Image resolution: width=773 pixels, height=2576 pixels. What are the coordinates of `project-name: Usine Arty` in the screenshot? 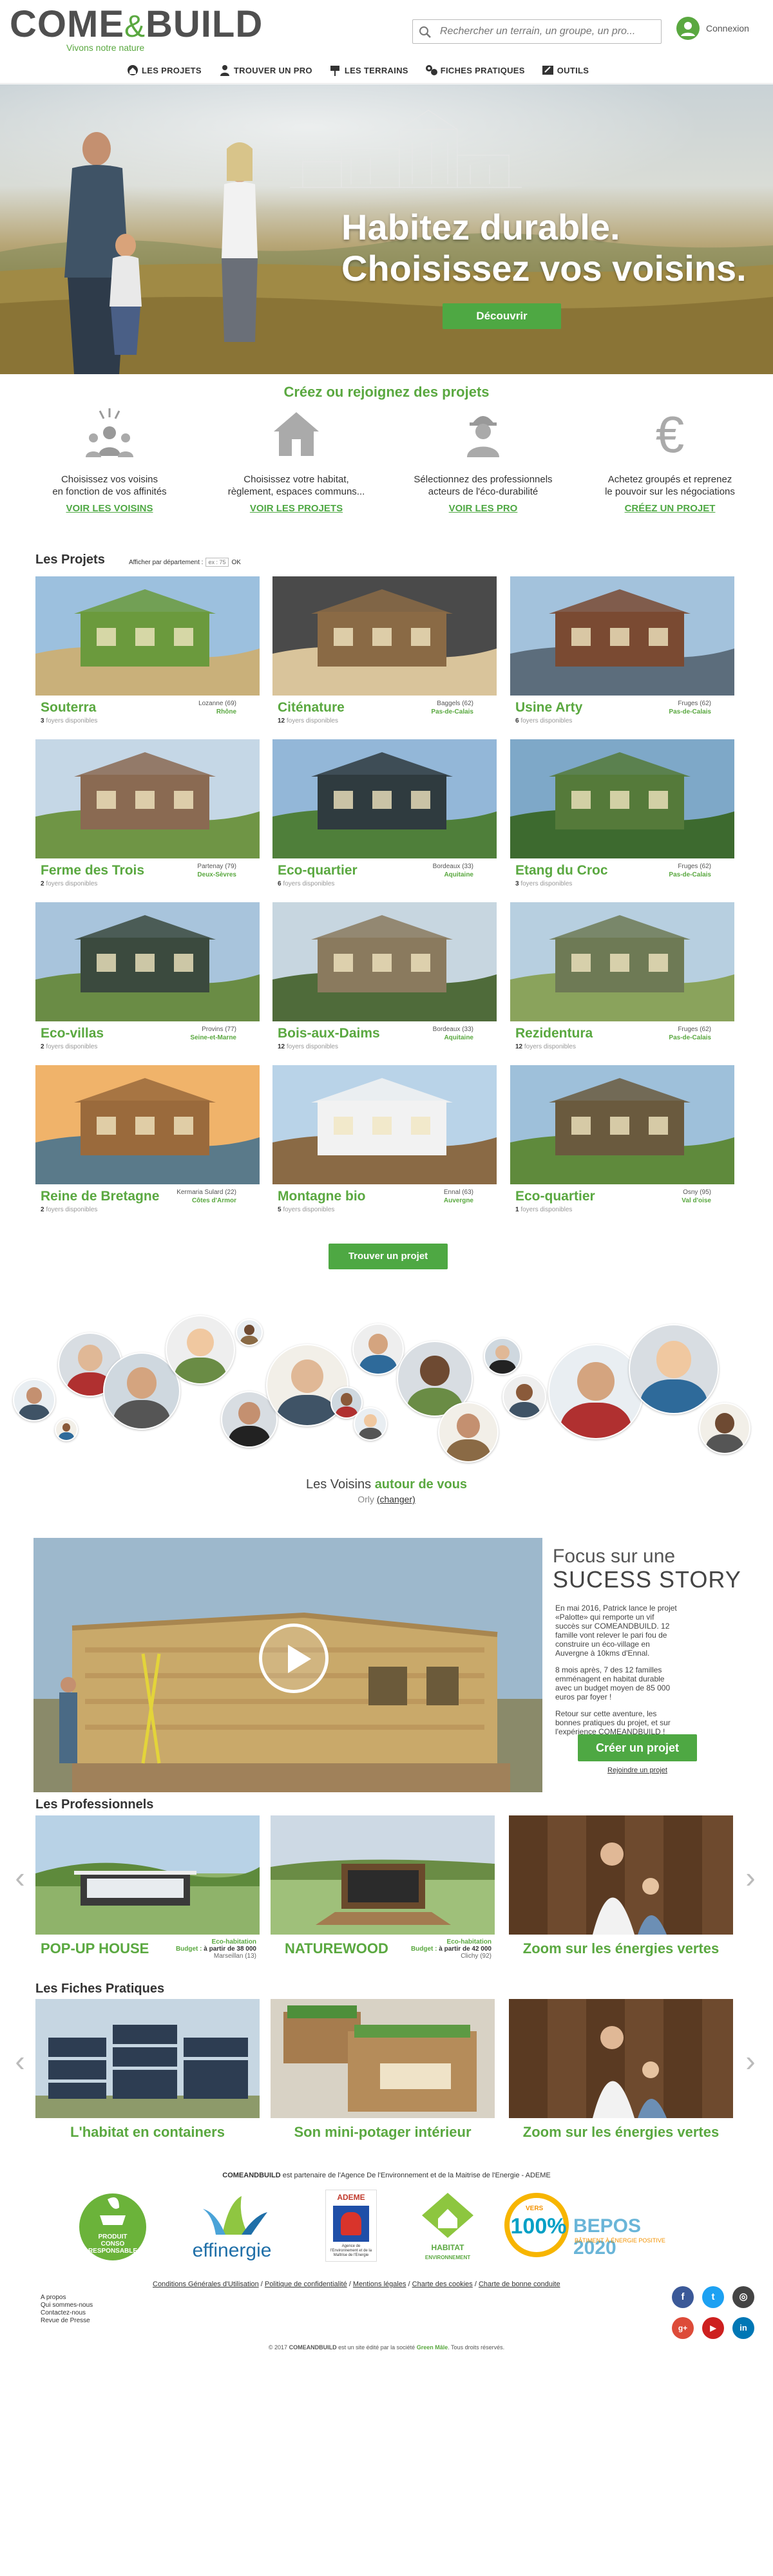 It's located at (549, 708).